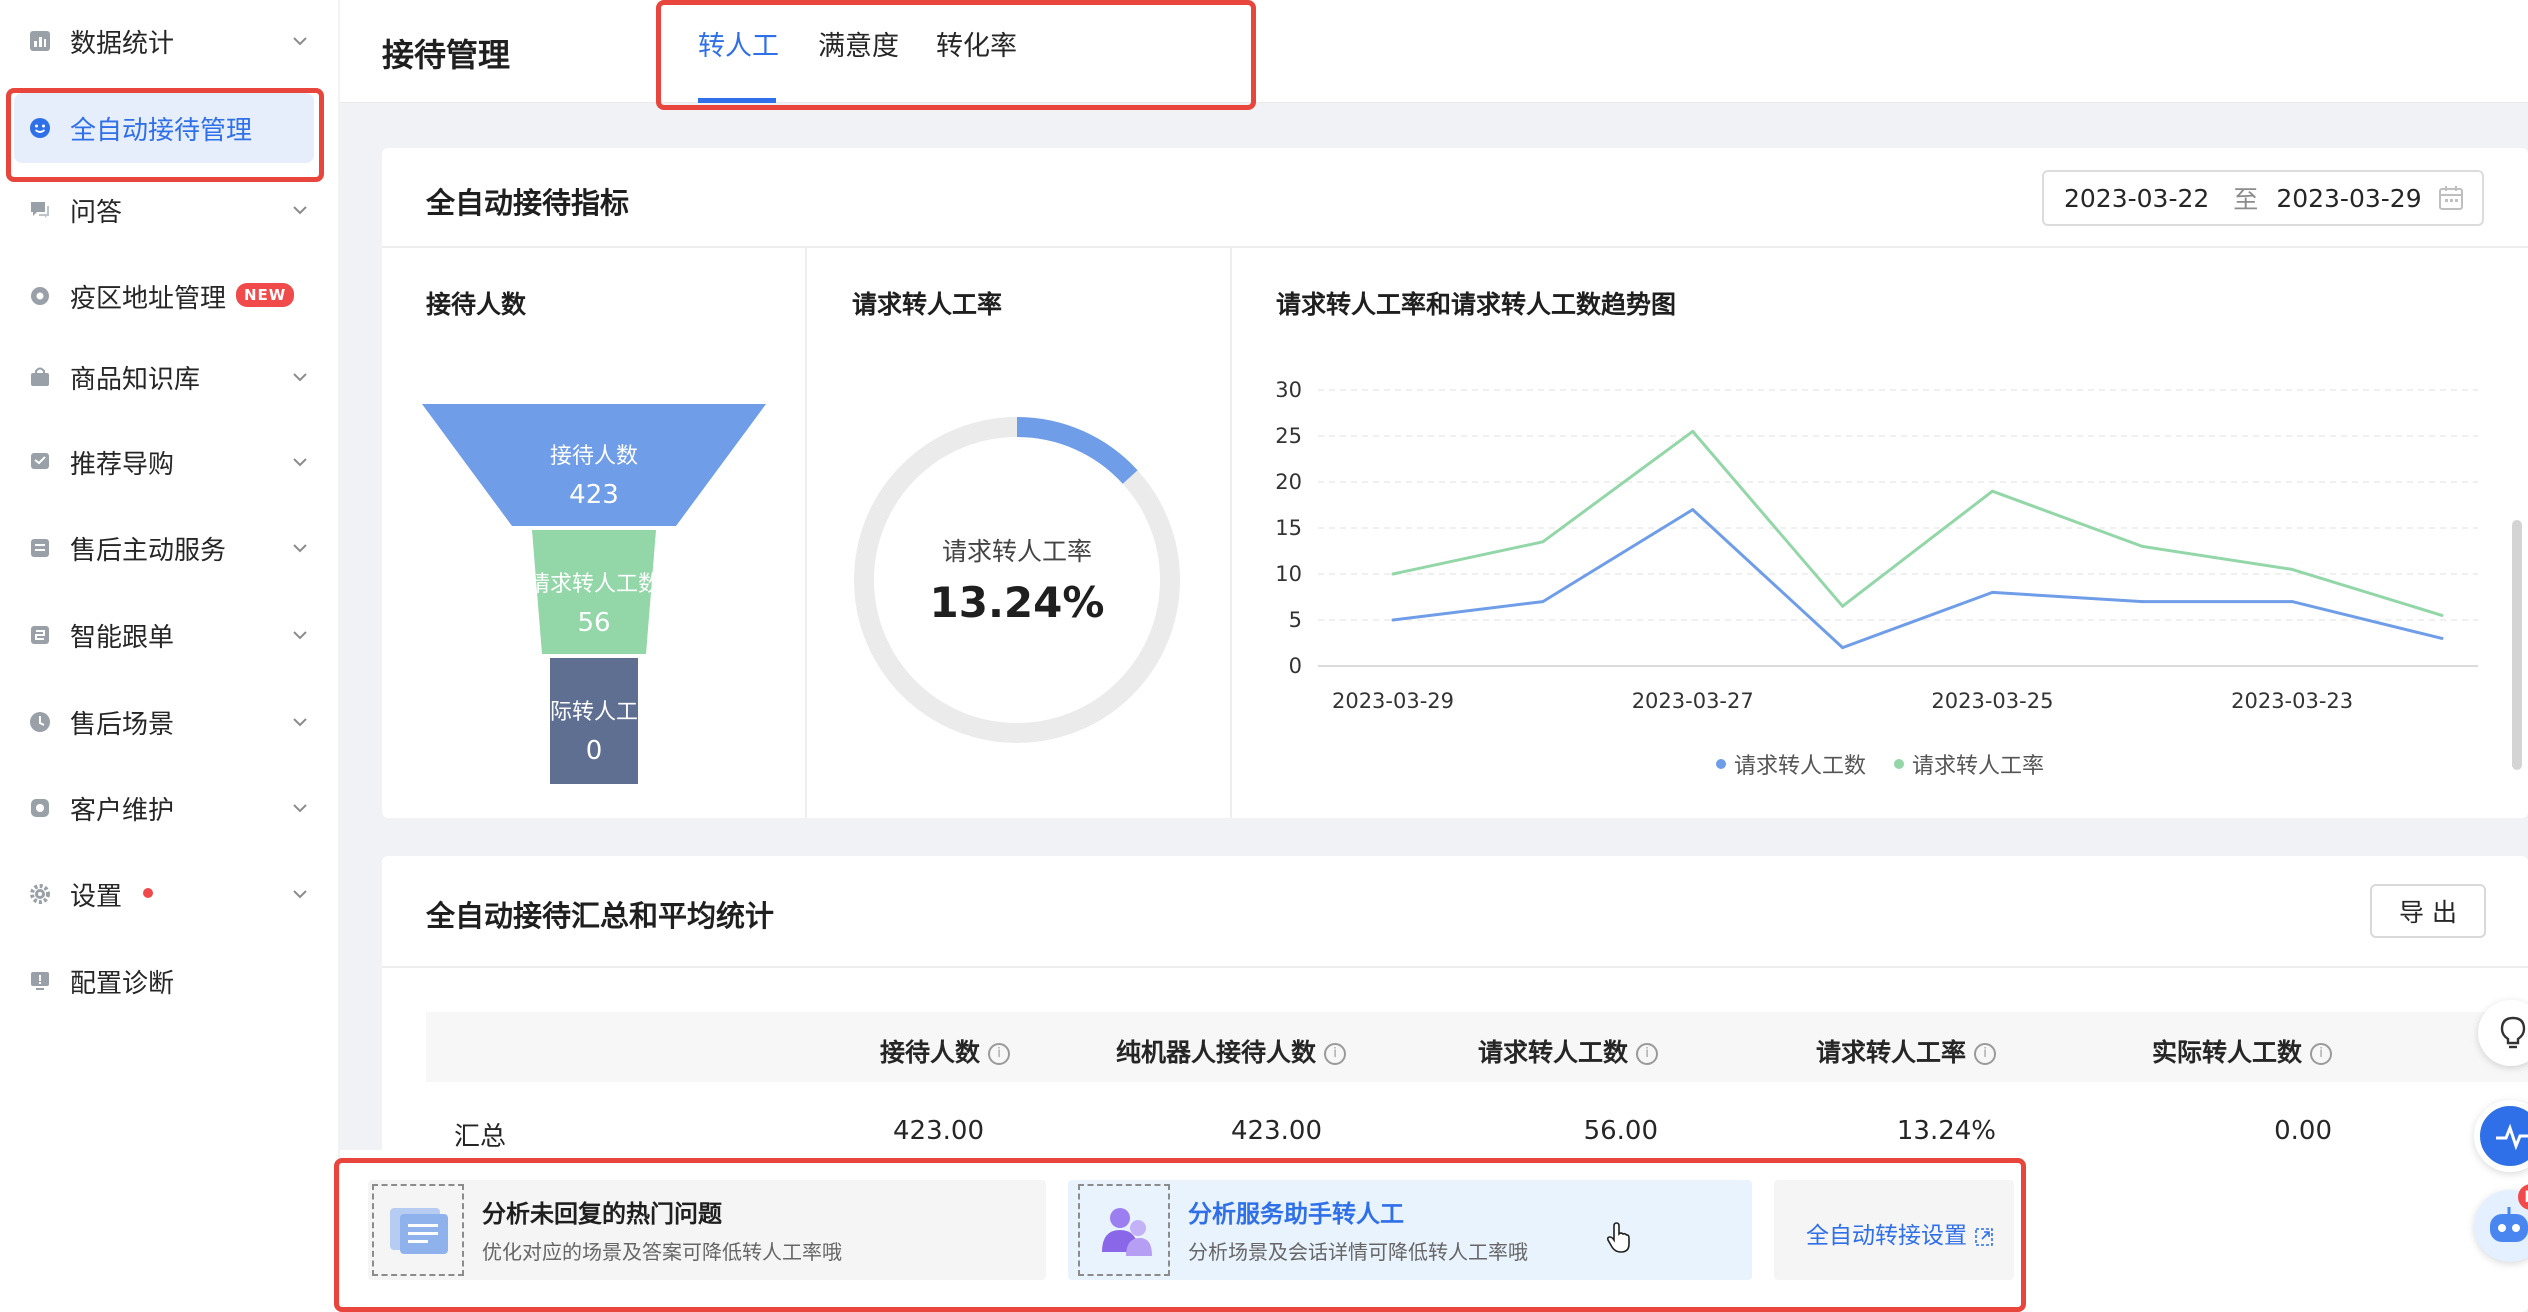  I want to click on column-label: 纯机器人接待人数, so click(1215, 1052).